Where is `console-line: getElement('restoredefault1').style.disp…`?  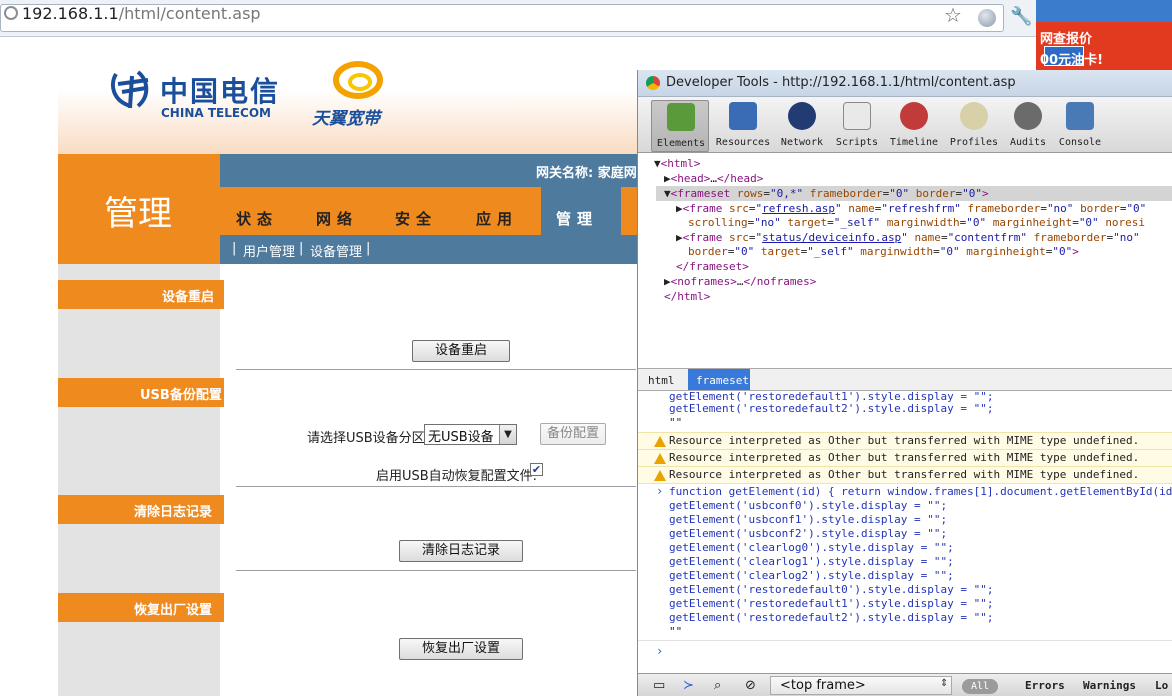
console-line: getElement('restoredefault1').style.disp… is located at coordinates (831, 603).